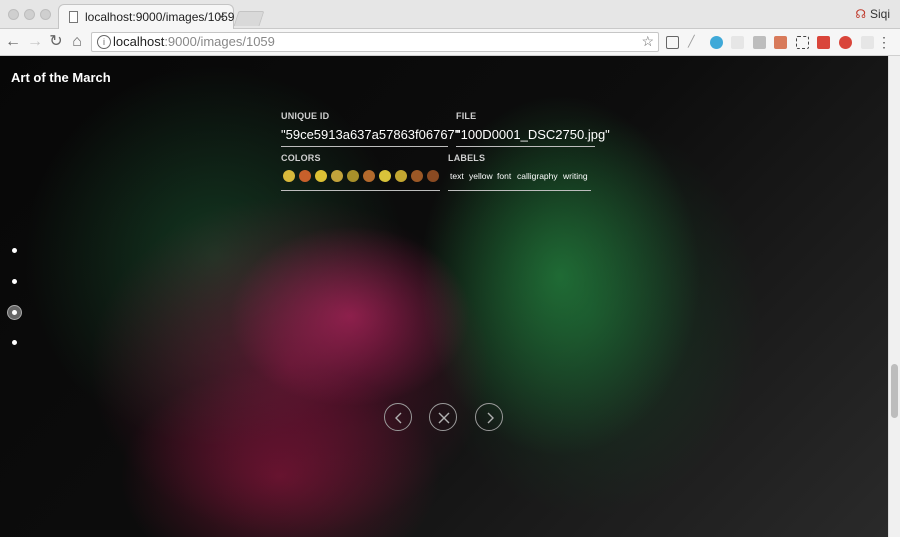 Image resolution: width=900 pixels, height=537 pixels. What do you see at coordinates (56, 42) in the screenshot?
I see `reload-icon: ↻` at bounding box center [56, 42].